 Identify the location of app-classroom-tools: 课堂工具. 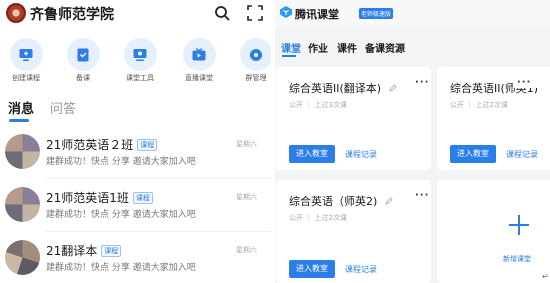
(140, 60).